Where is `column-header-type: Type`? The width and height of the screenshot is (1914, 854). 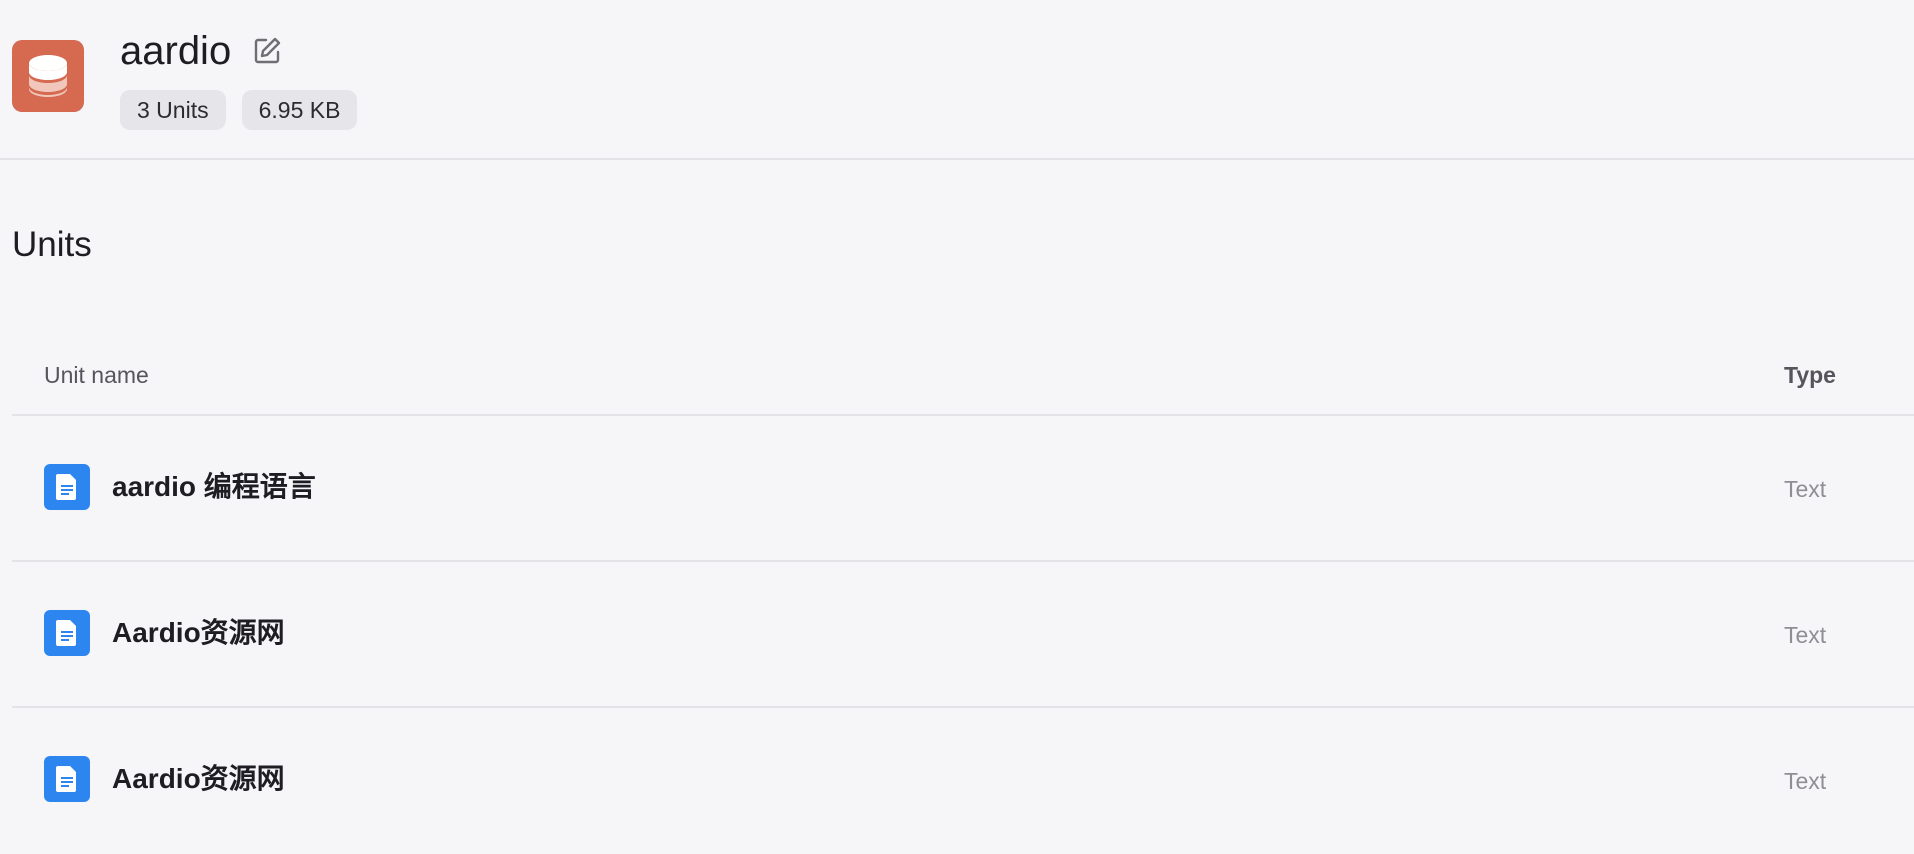 column-header-type: Type is located at coordinates (1810, 375).